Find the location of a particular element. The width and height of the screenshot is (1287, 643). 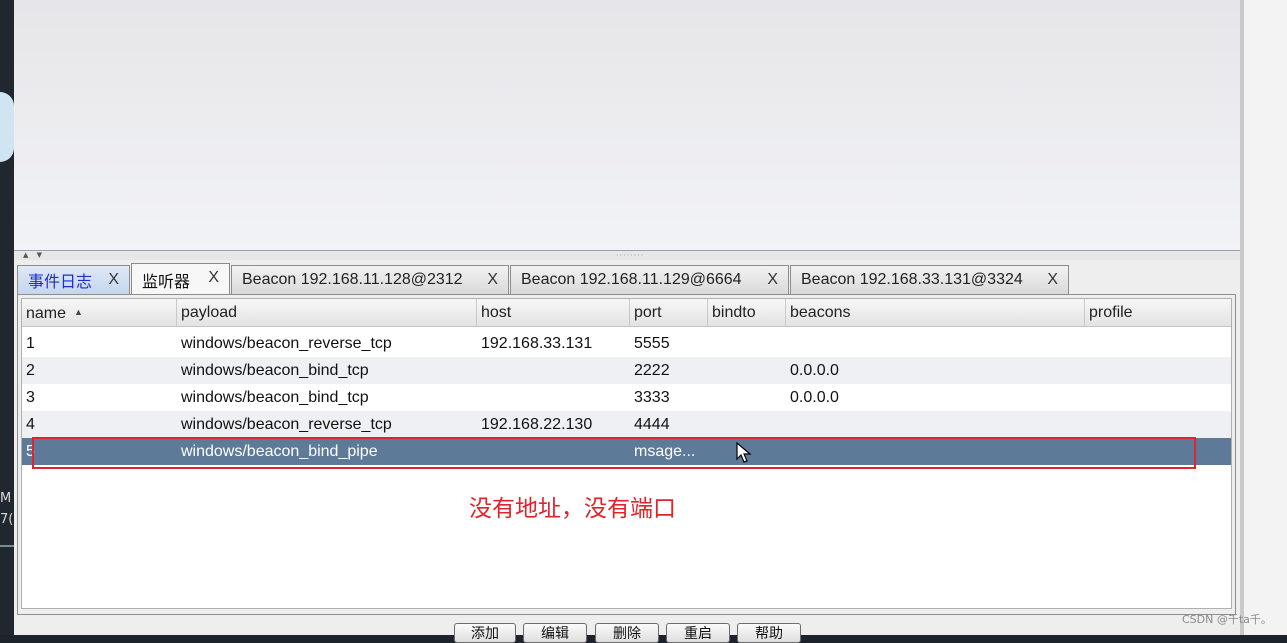

tab-label: Beacon 192.168.11.128@2312 is located at coordinates (352, 279).